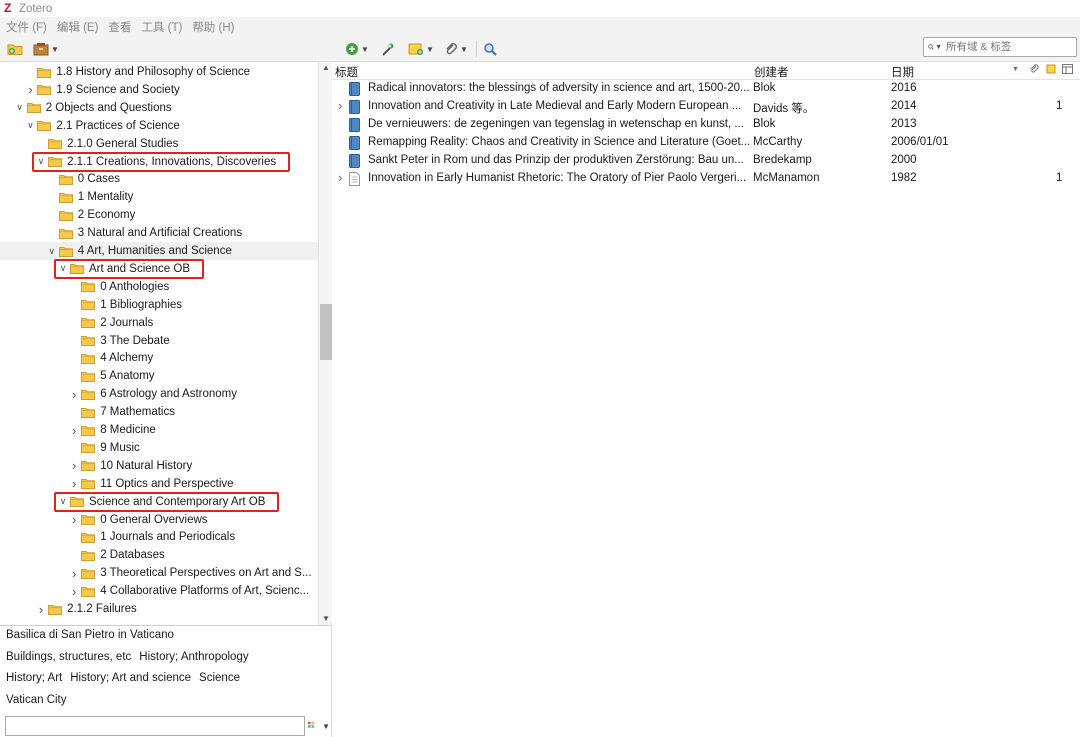 This screenshot has width=1080, height=737. I want to click on collection-row: 2 Economy, so click(91, 215).